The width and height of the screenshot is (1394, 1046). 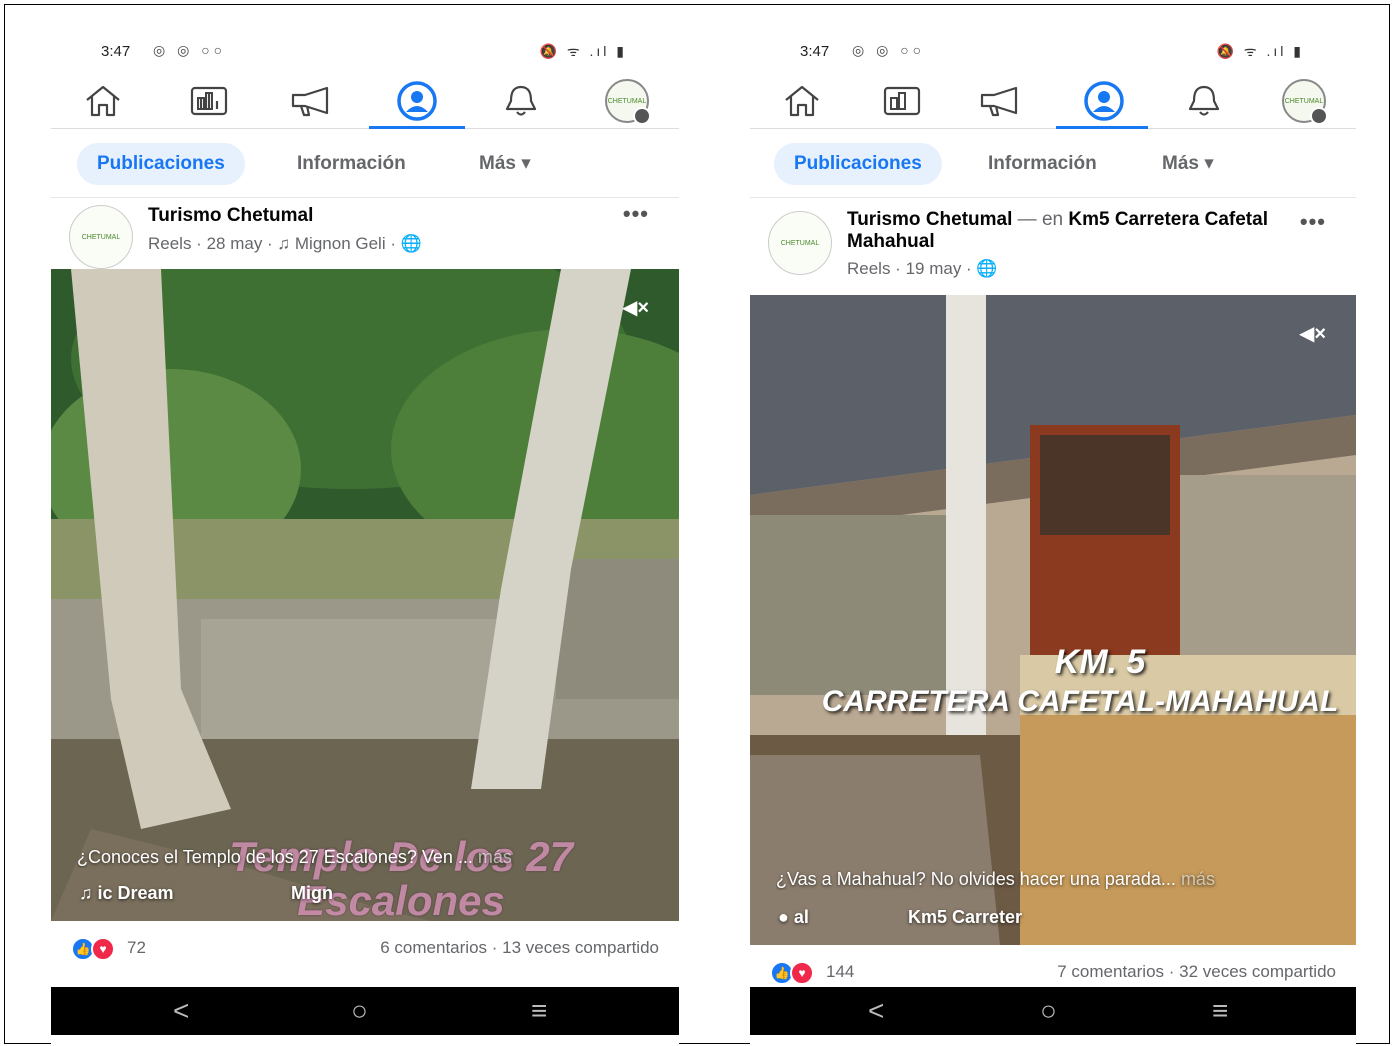 What do you see at coordinates (136, 948) in the screenshot?
I see `reaction-count: 72` at bounding box center [136, 948].